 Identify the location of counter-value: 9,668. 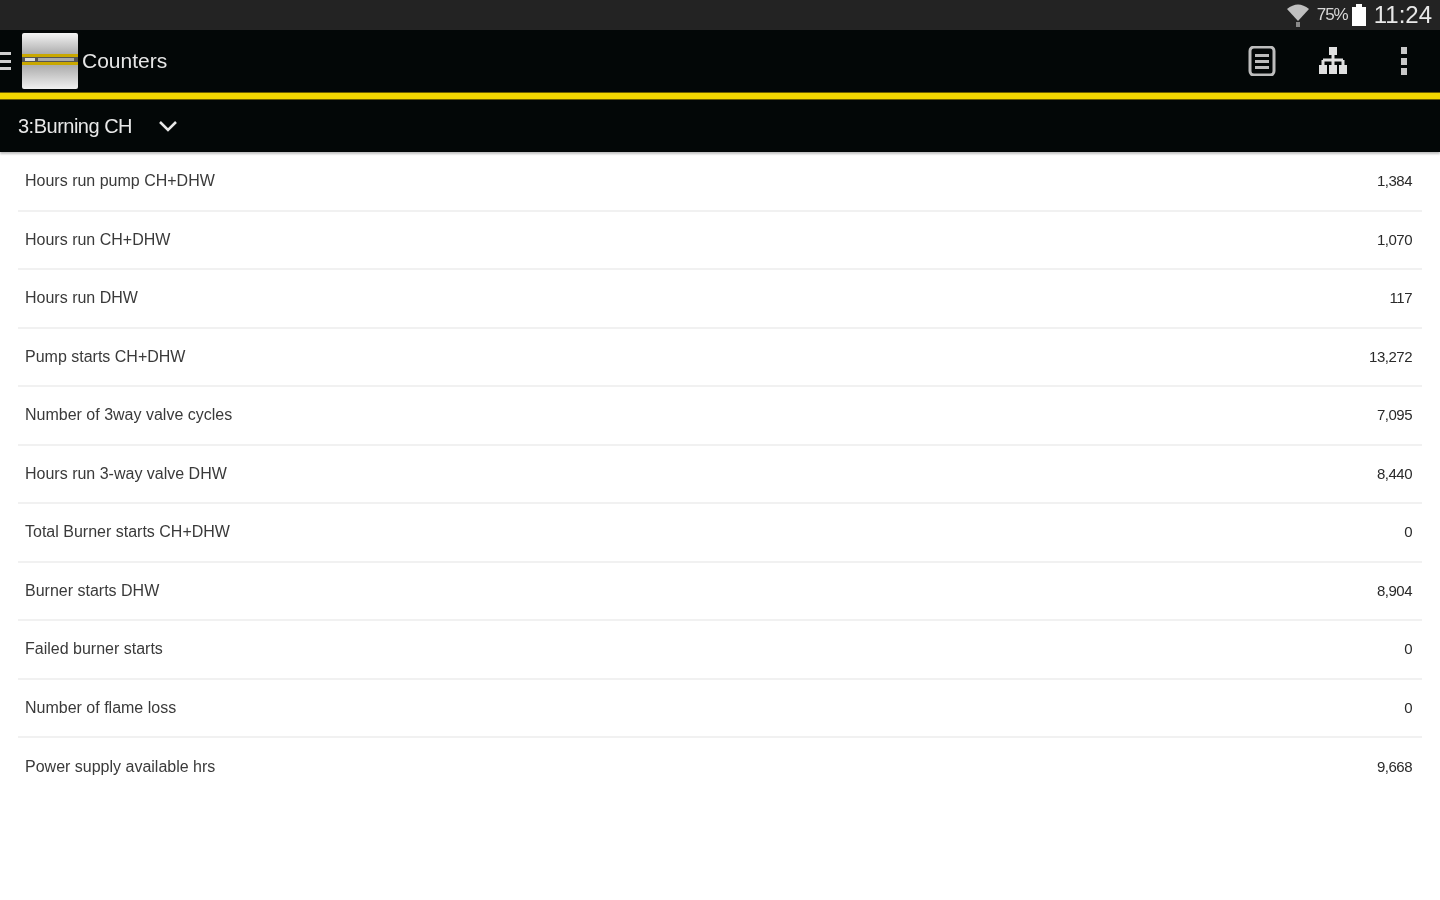
(1394, 767).